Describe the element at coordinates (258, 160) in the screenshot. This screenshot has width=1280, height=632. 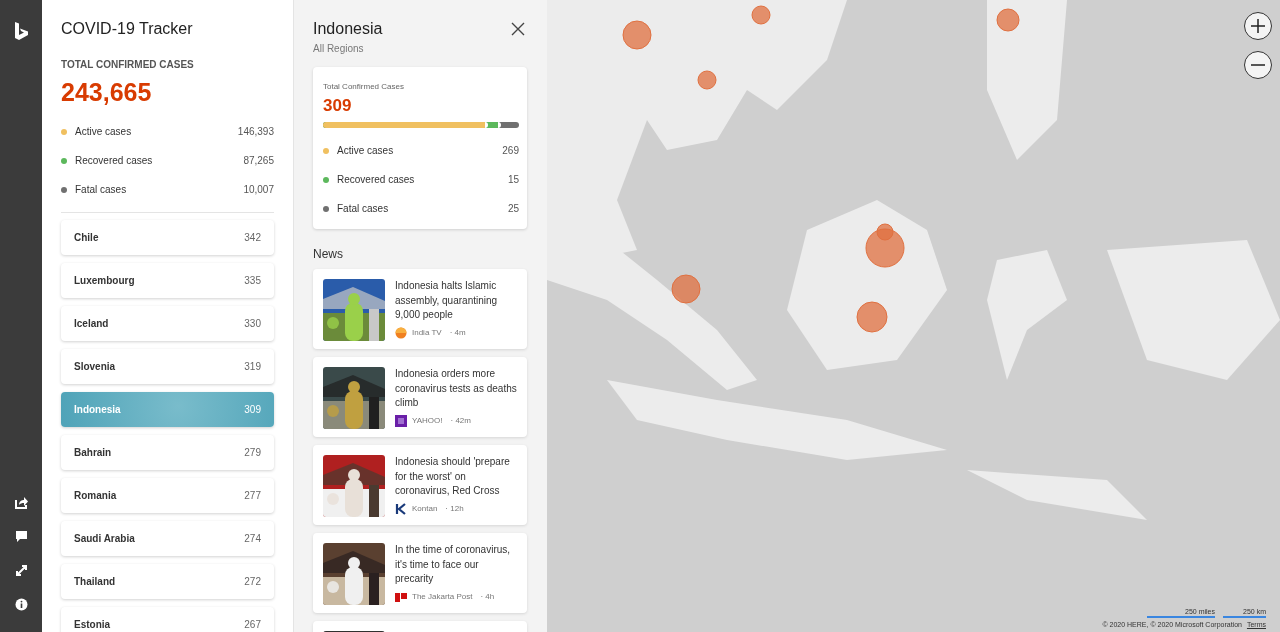
I see `stat-value: 87,265` at that location.